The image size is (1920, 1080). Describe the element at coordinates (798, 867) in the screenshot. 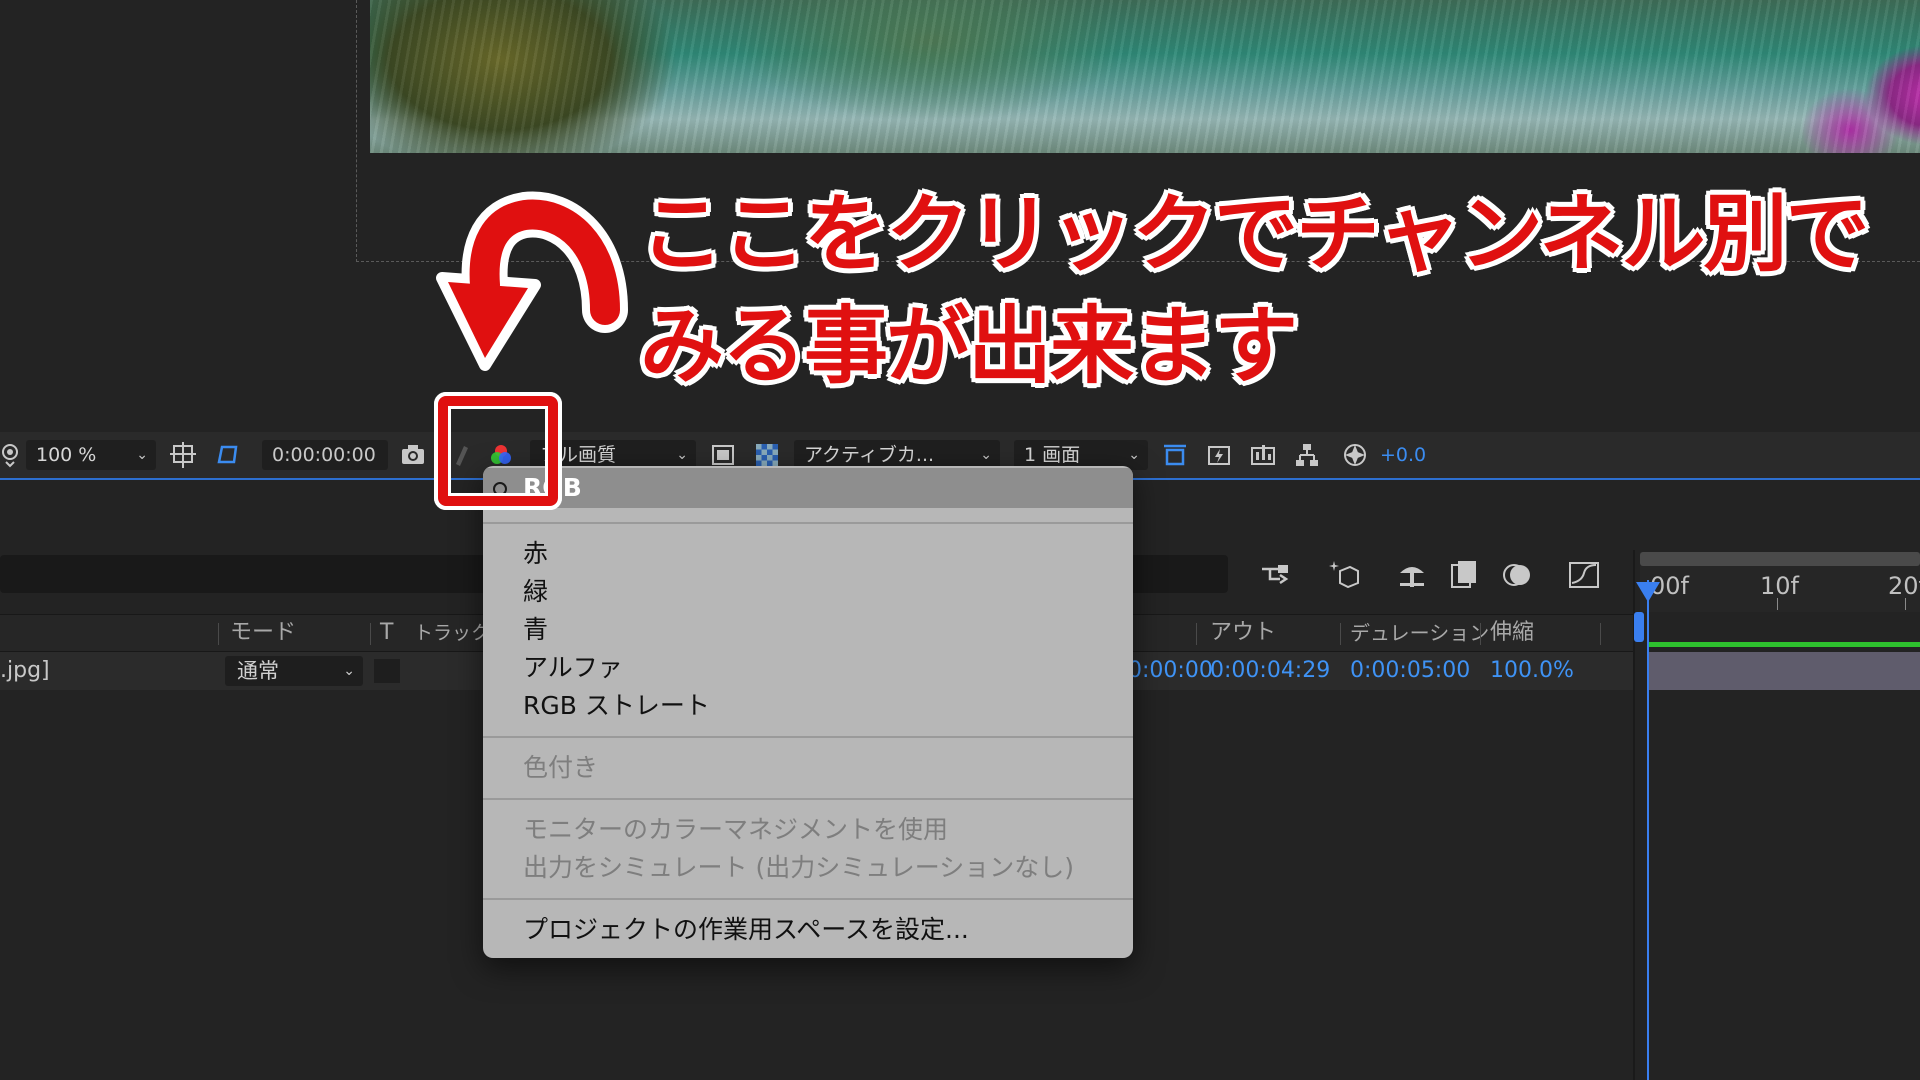

I see `menu-item-simulate-output: 出力をシミュレート (出力シミュレーションなし)` at that location.